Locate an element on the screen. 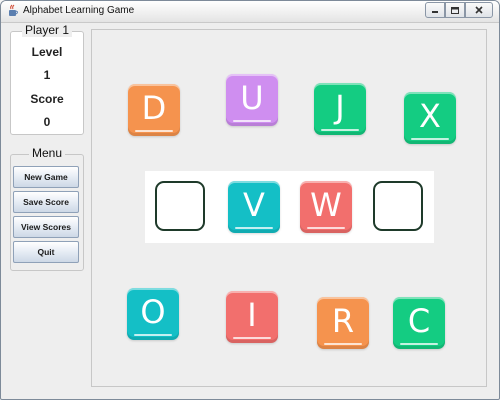 This screenshot has width=500, height=400. maximize-button is located at coordinates (455, 10).